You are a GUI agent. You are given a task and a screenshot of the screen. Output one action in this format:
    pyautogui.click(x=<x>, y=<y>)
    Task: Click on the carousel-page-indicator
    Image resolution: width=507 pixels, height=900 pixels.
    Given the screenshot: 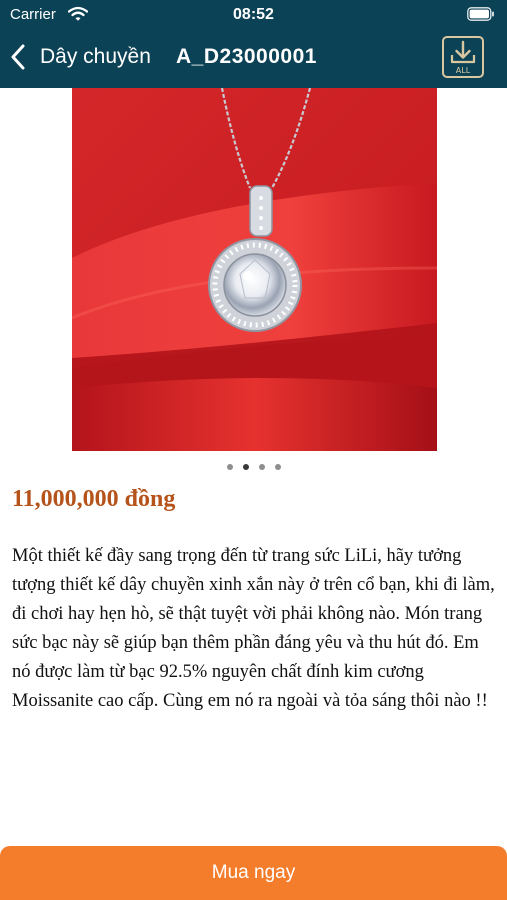 What is the action you would take?
    pyautogui.click(x=253, y=466)
    